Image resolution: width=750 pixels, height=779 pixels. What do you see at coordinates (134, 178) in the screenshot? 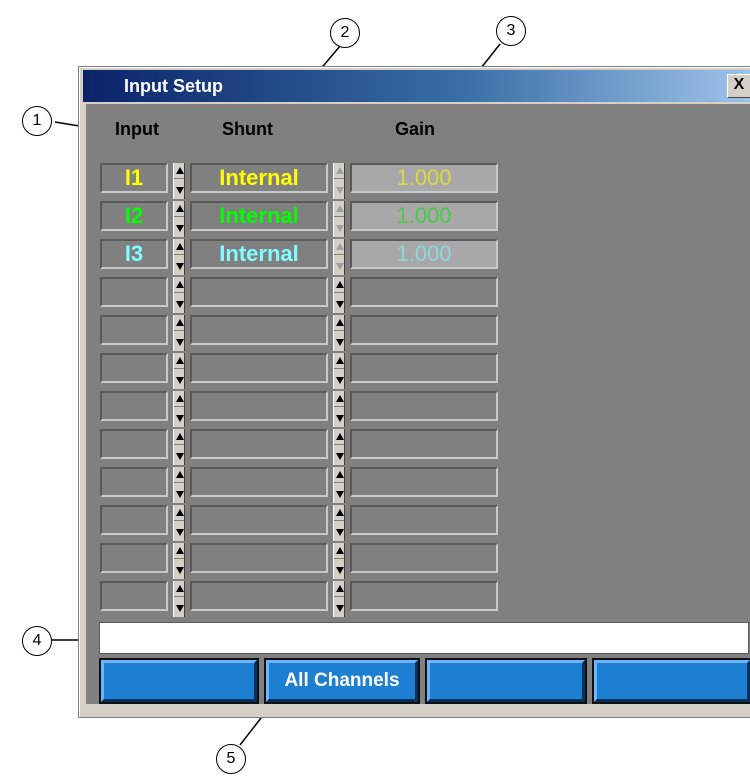
I see `input-cell: I1` at bounding box center [134, 178].